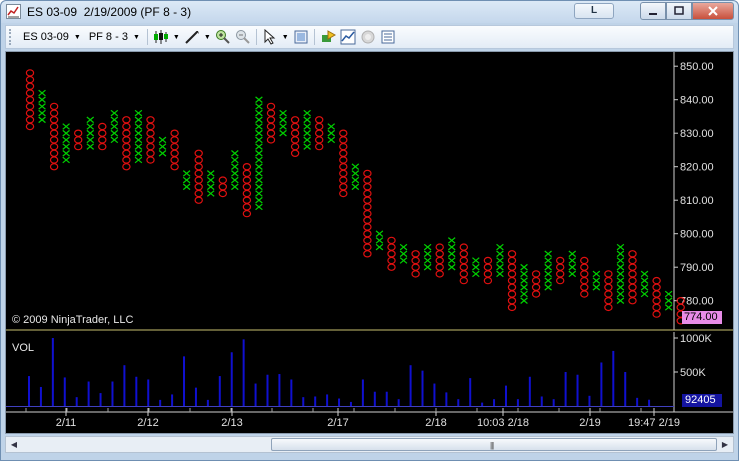  I want to click on price-tick-label: 780.00, so click(697, 302).